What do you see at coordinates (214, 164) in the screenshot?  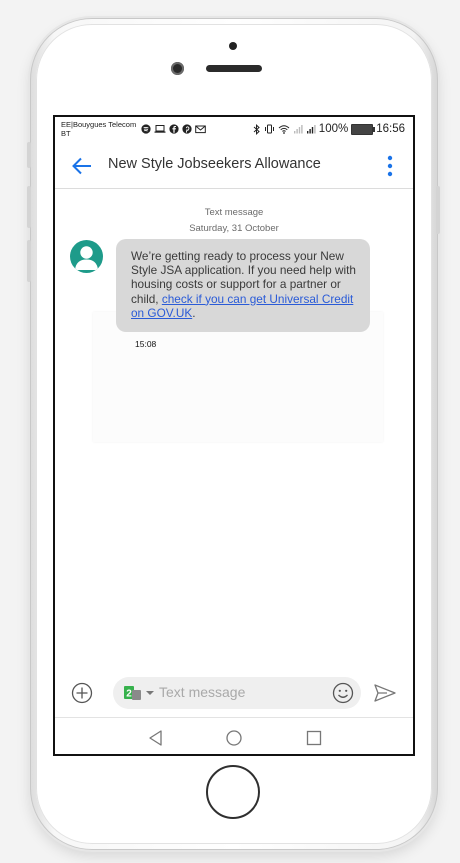 I see `contact-title: New Style Jobseekers Allowance` at bounding box center [214, 164].